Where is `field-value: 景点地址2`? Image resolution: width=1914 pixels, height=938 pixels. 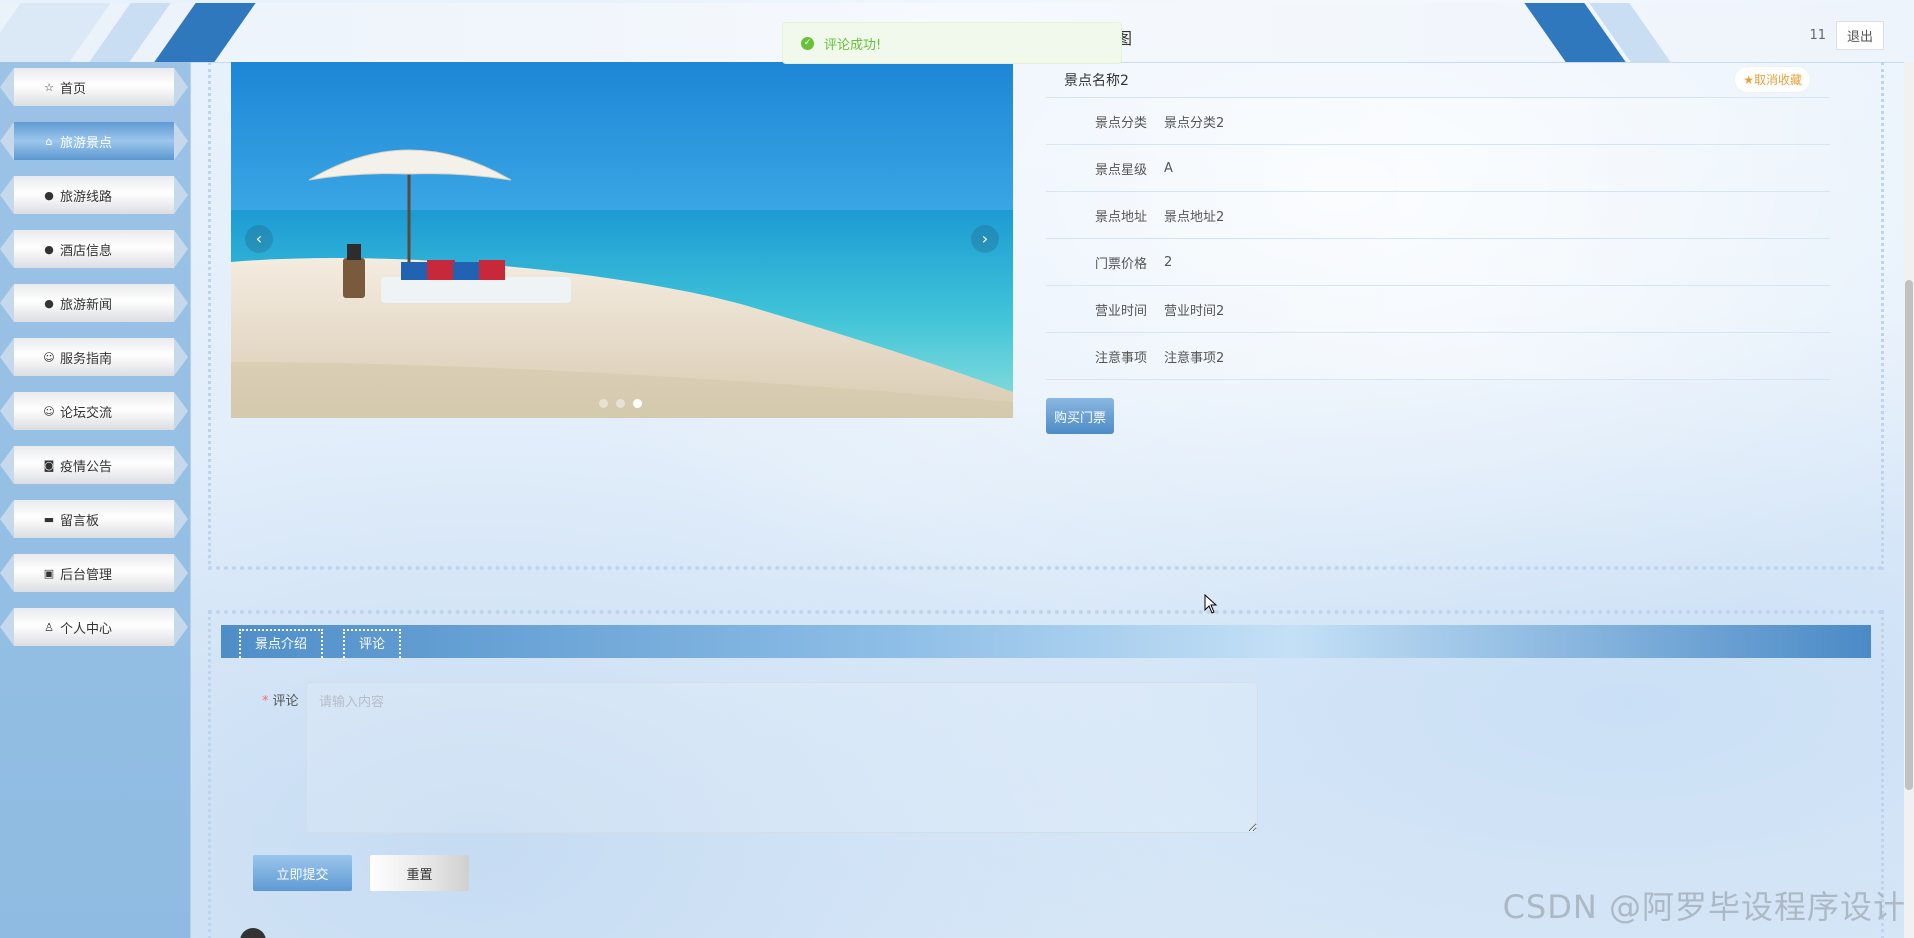
field-value: 景点地址2 is located at coordinates (1194, 217).